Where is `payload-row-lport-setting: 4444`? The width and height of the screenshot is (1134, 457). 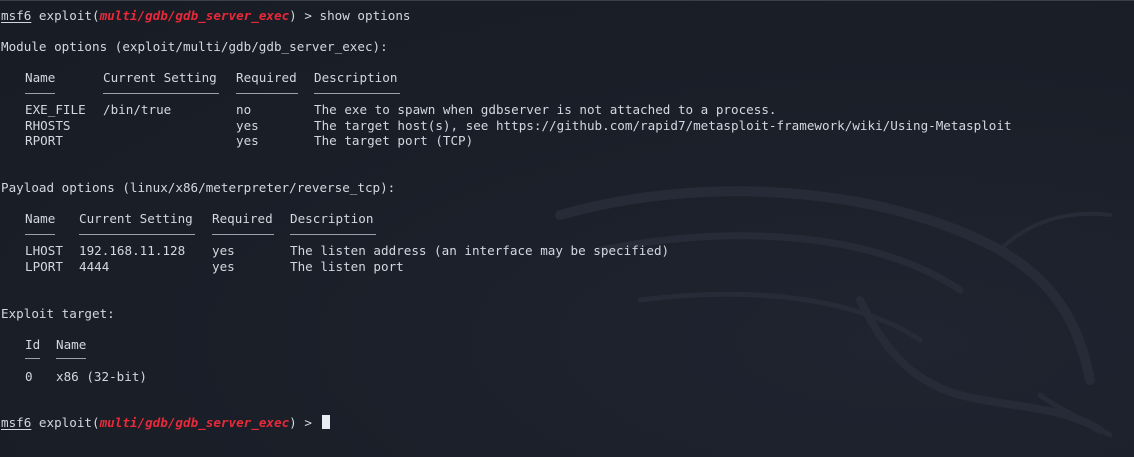 payload-row-lport-setting: 4444 is located at coordinates (94, 266).